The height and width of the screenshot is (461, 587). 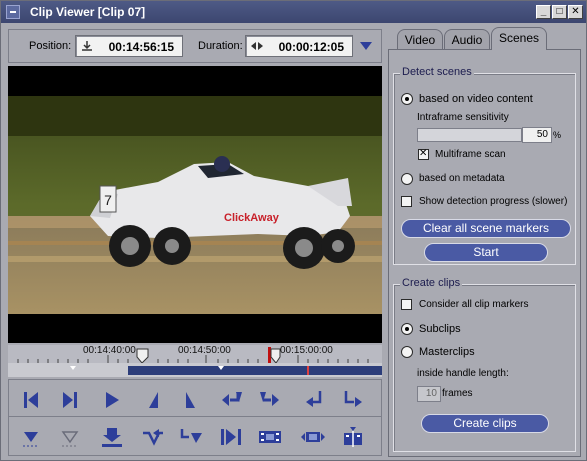 I want to click on remove-marker-icon, so click(x=70, y=437).